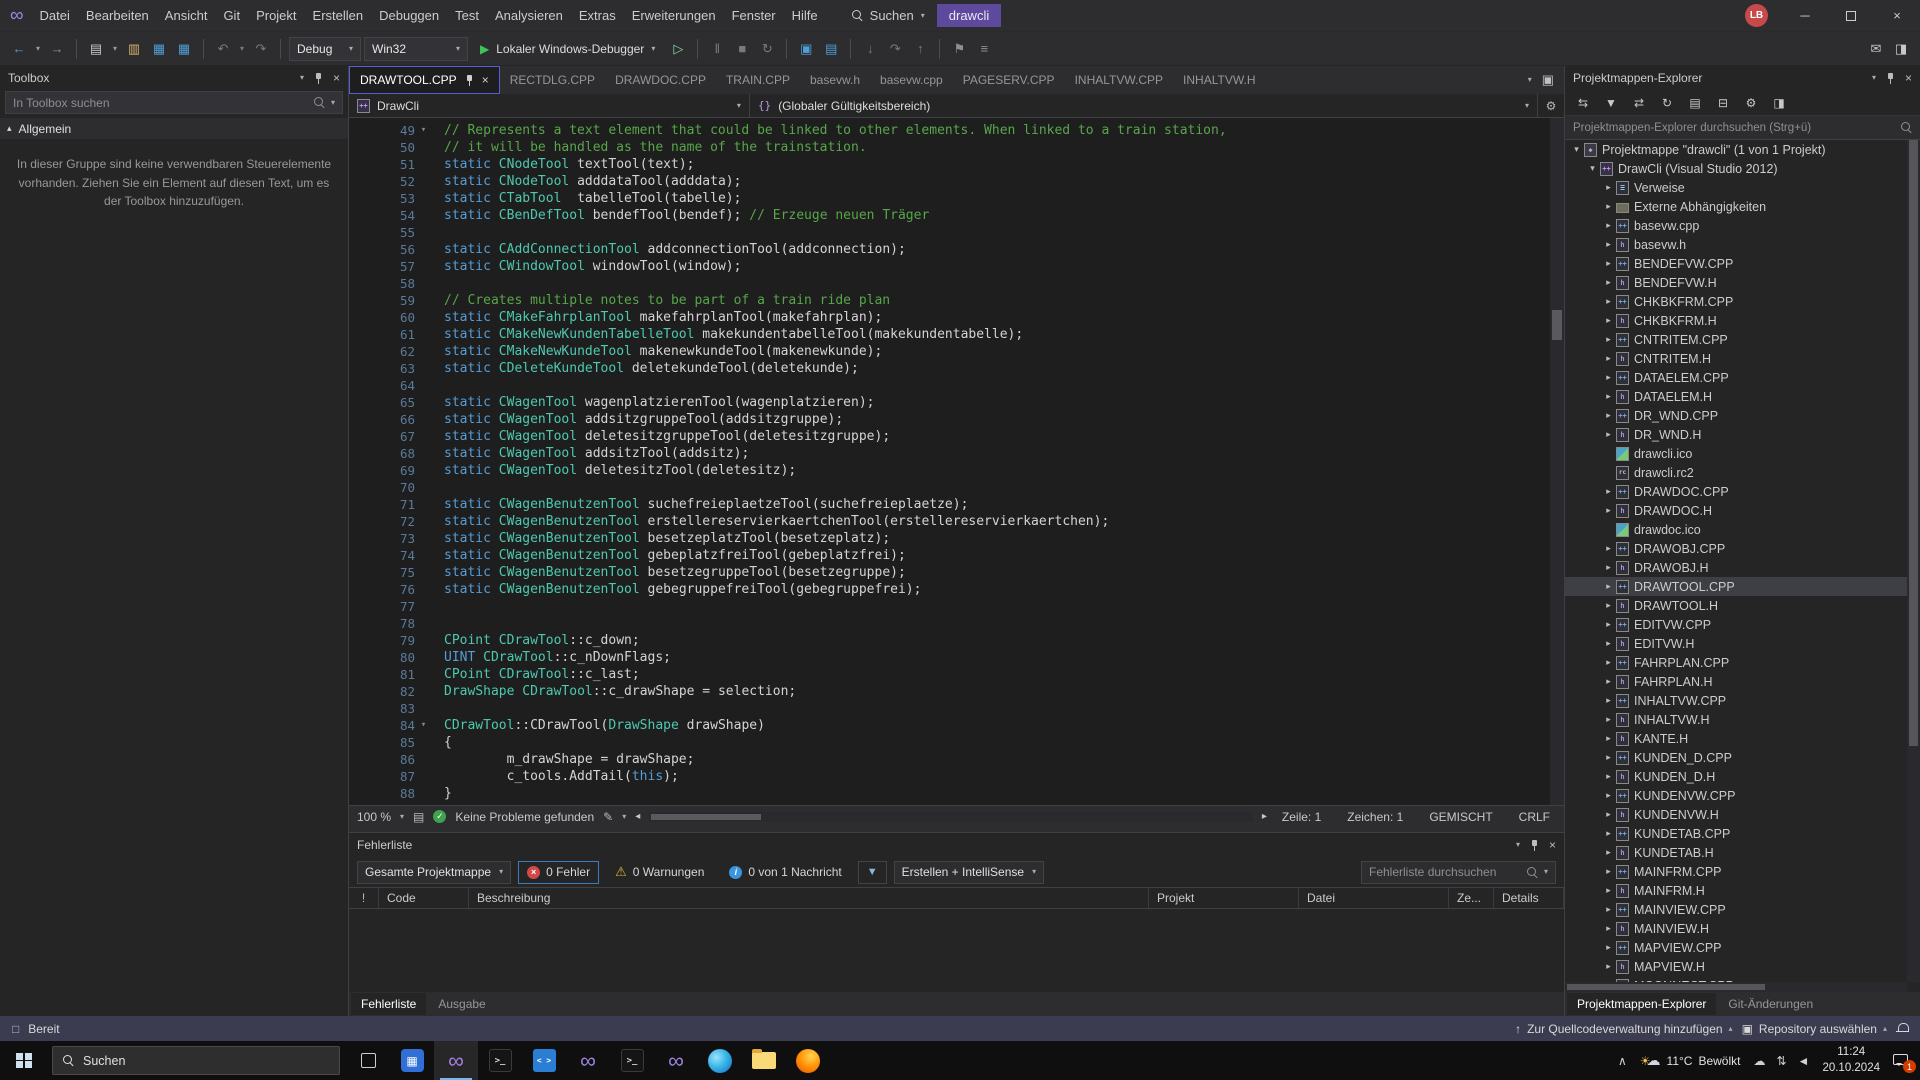 The height and width of the screenshot is (1080, 1920). I want to click on tab-inhaltvw-h: INHALTVW.H, so click(1219, 80).